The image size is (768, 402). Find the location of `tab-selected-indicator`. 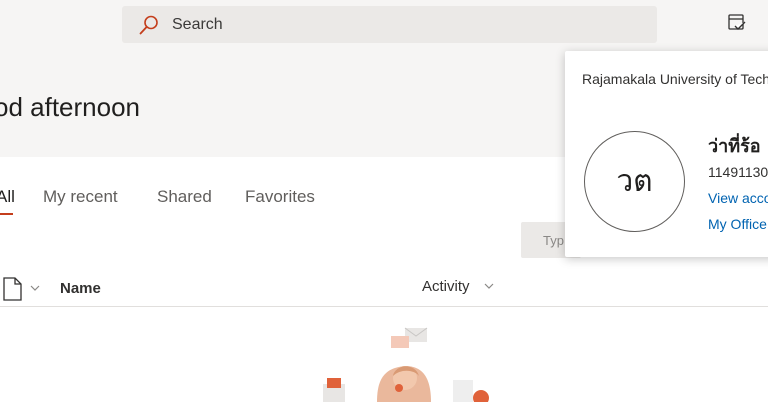

tab-selected-indicator is located at coordinates (6, 214).